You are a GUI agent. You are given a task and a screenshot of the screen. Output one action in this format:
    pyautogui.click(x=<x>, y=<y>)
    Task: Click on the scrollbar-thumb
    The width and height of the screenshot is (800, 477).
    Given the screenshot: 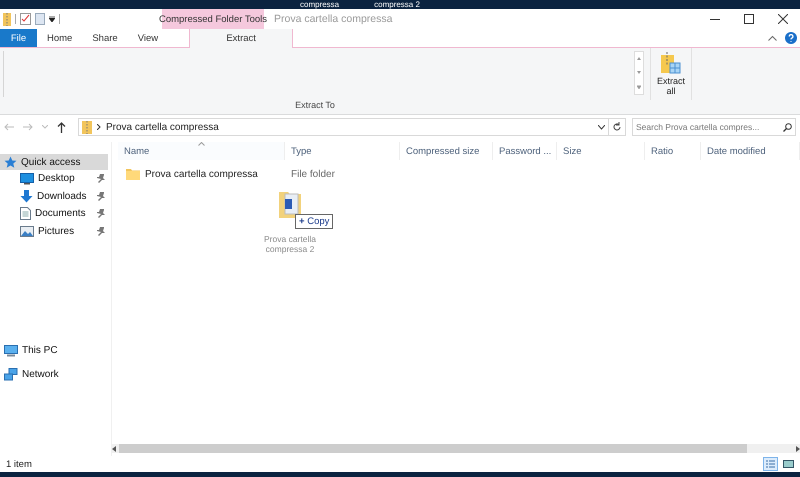 What is the action you would take?
    pyautogui.click(x=433, y=448)
    